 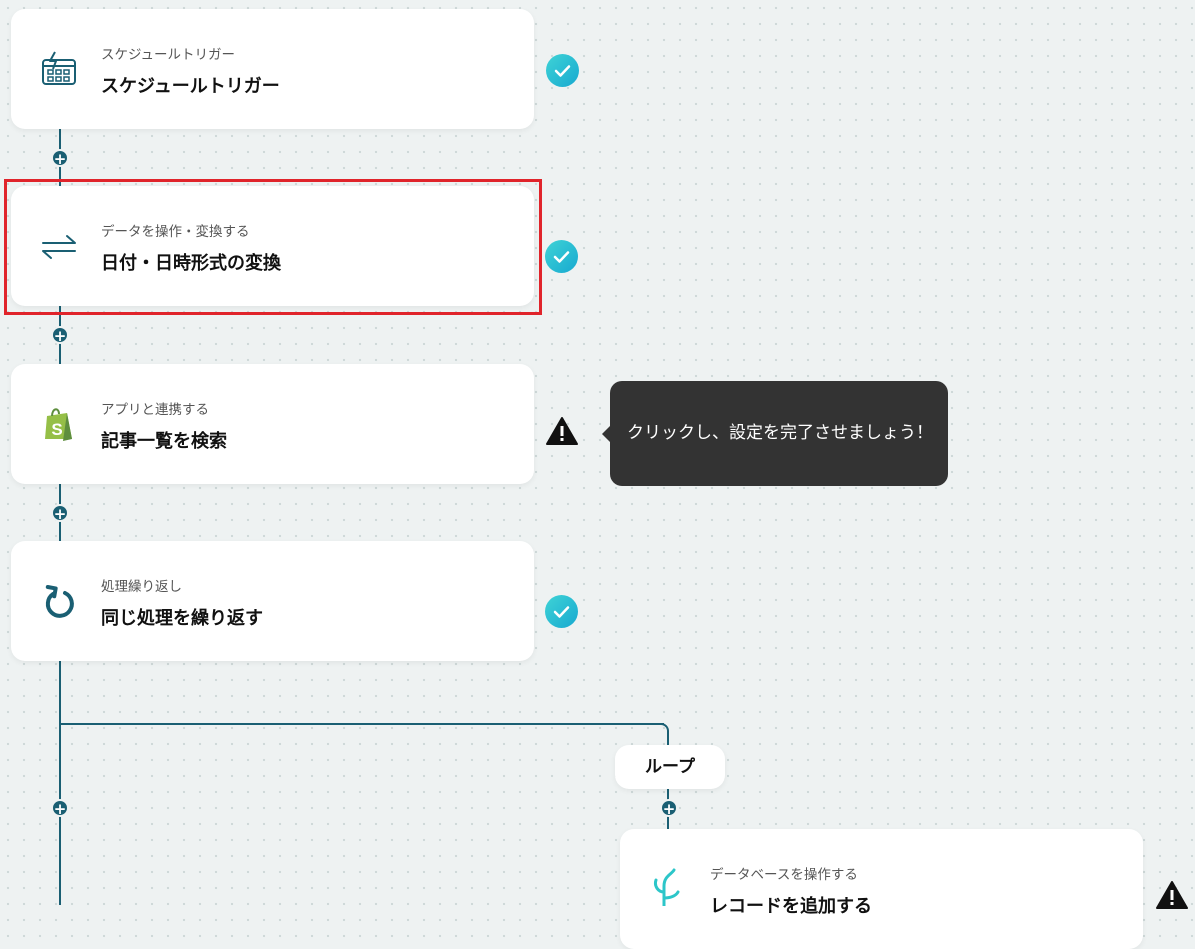 What do you see at coordinates (362, 724) in the screenshot?
I see `connector-line-branch-horizontal` at bounding box center [362, 724].